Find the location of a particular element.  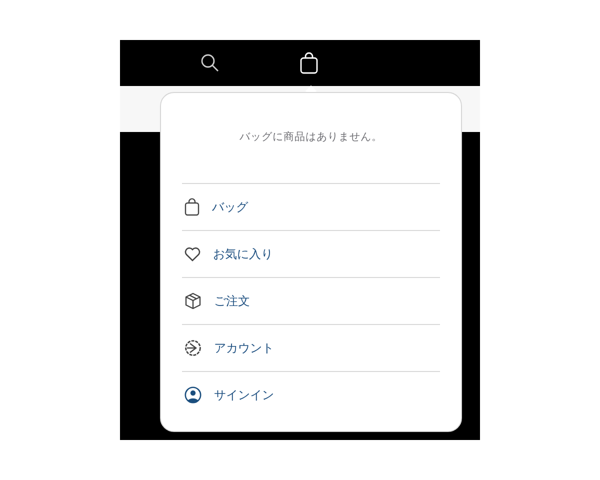

empty-bag-message: バッグに商品はありません。 is located at coordinates (311, 137).